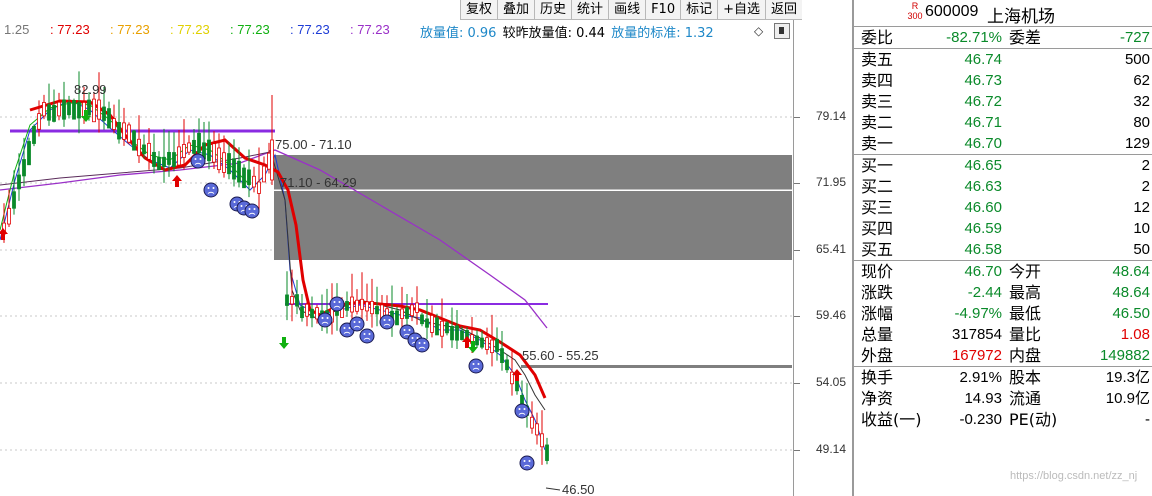 The image size is (1152, 496). What do you see at coordinates (1003, 249) in the screenshot?
I see `bids-row: 买五 46.58 50` at bounding box center [1003, 249].